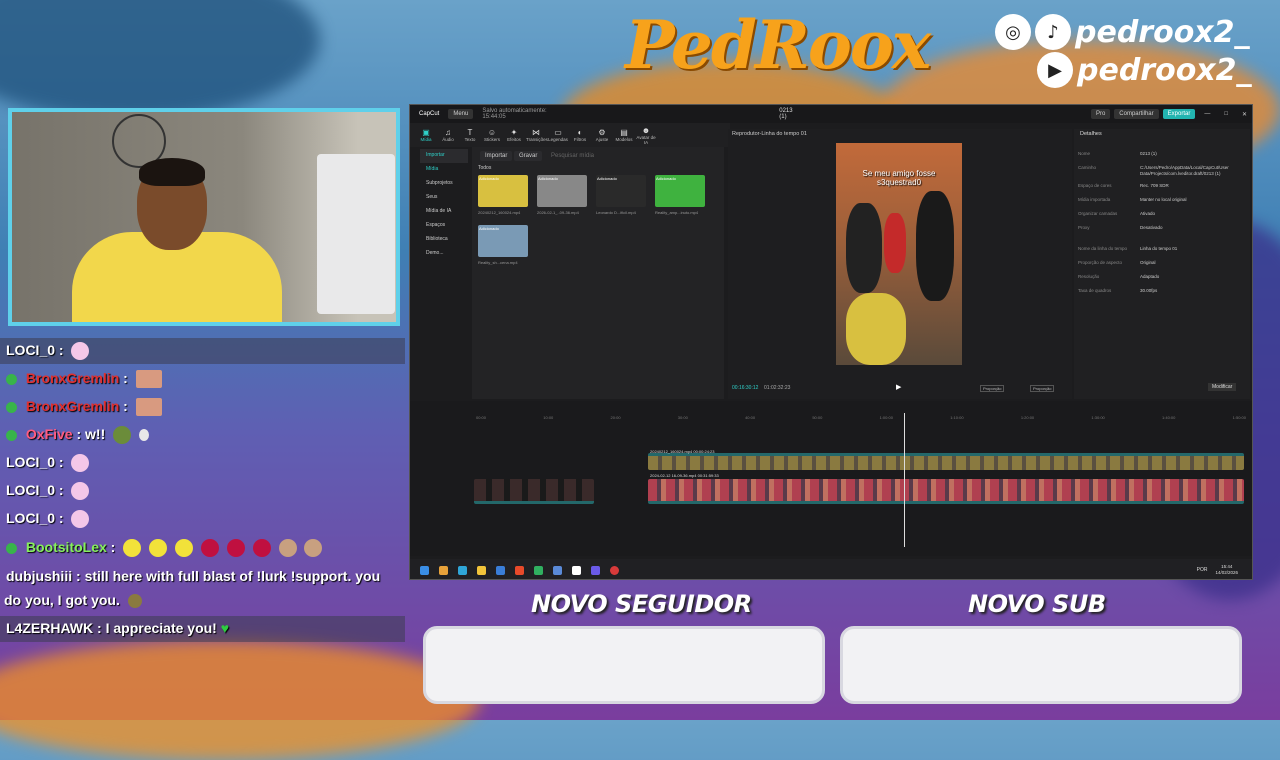 The width and height of the screenshot is (1280, 760). What do you see at coordinates (1202, 570) in the screenshot?
I see `keyboard-language: POR` at bounding box center [1202, 570].